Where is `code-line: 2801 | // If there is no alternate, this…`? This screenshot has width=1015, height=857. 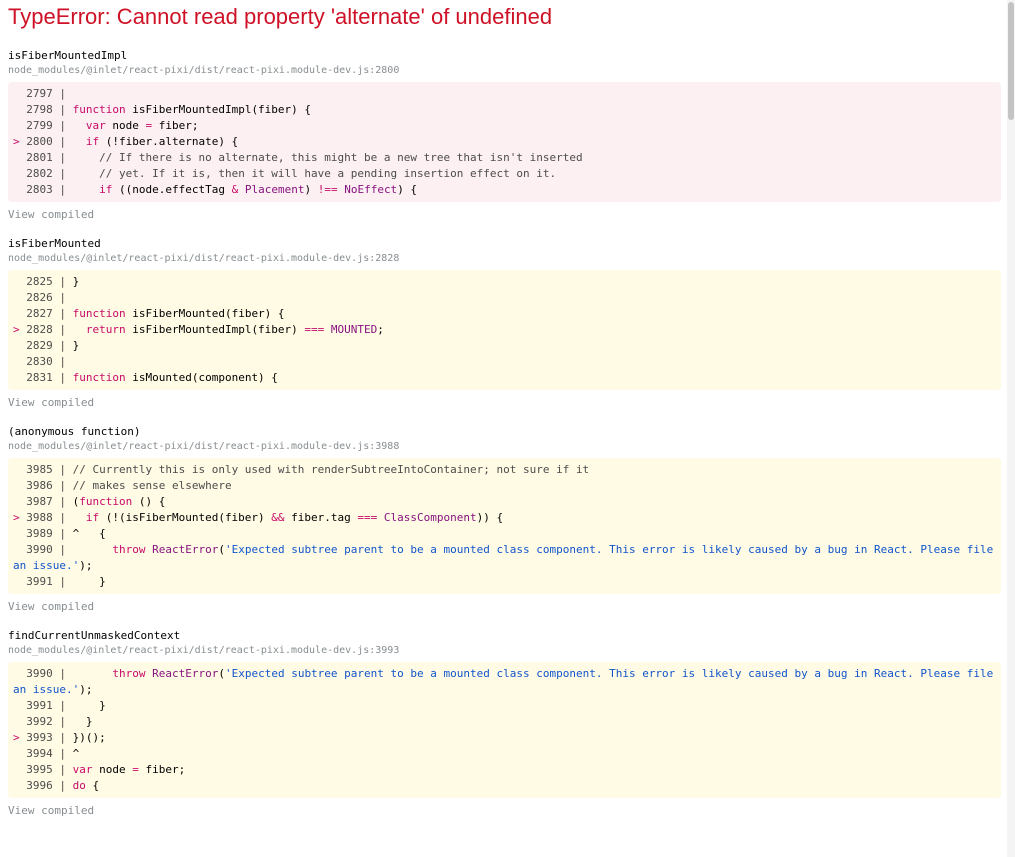
code-line: 2801 | // If there is no alternate, this… is located at coordinates (298, 157).